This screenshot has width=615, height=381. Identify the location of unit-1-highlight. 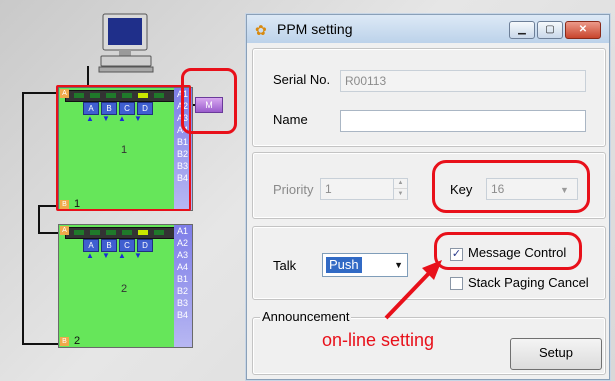
(123, 148).